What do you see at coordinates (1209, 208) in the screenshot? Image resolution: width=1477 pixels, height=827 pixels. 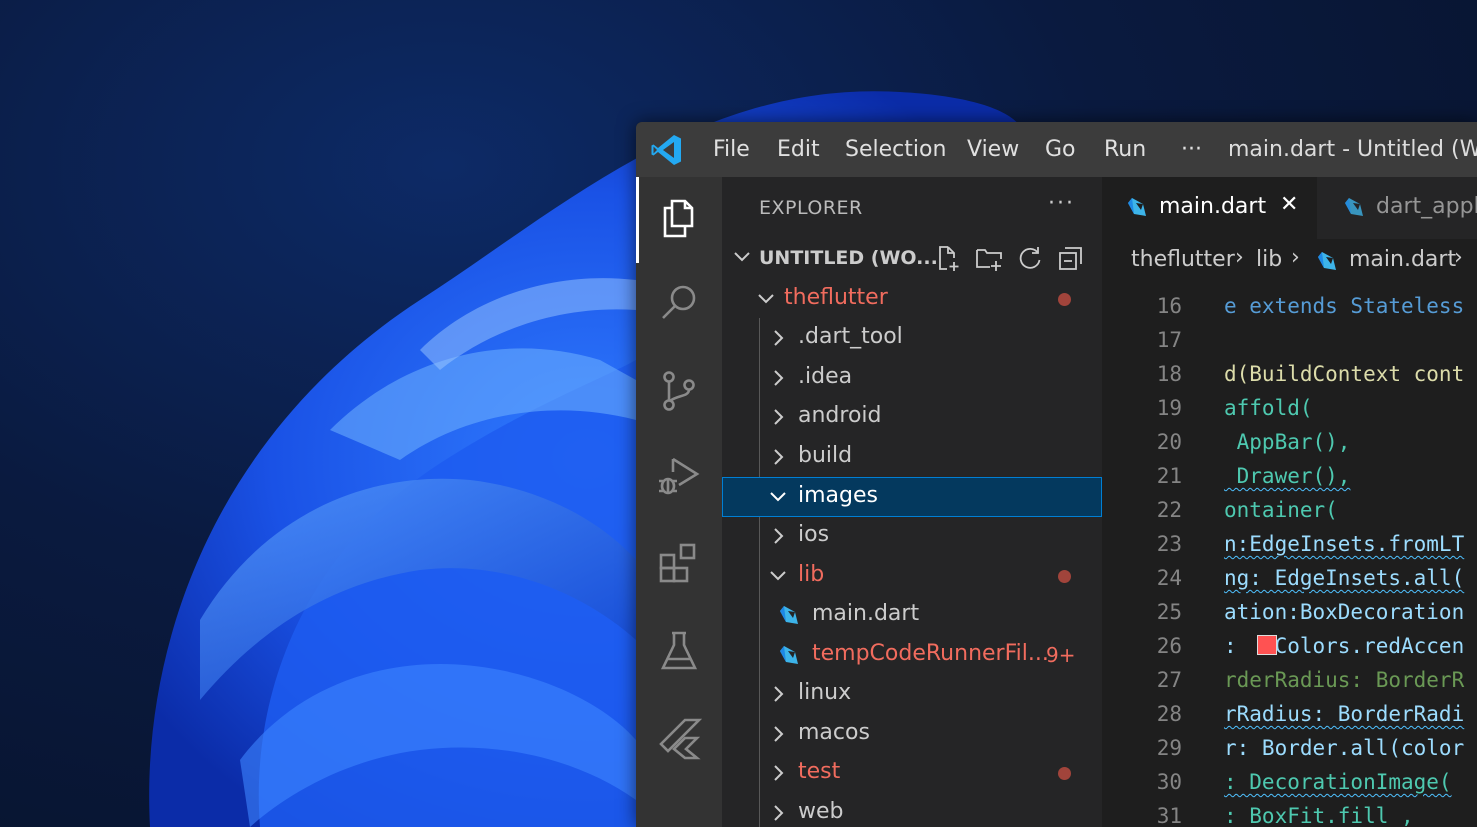 I see `tab-main-dart: main.dart ✕` at bounding box center [1209, 208].